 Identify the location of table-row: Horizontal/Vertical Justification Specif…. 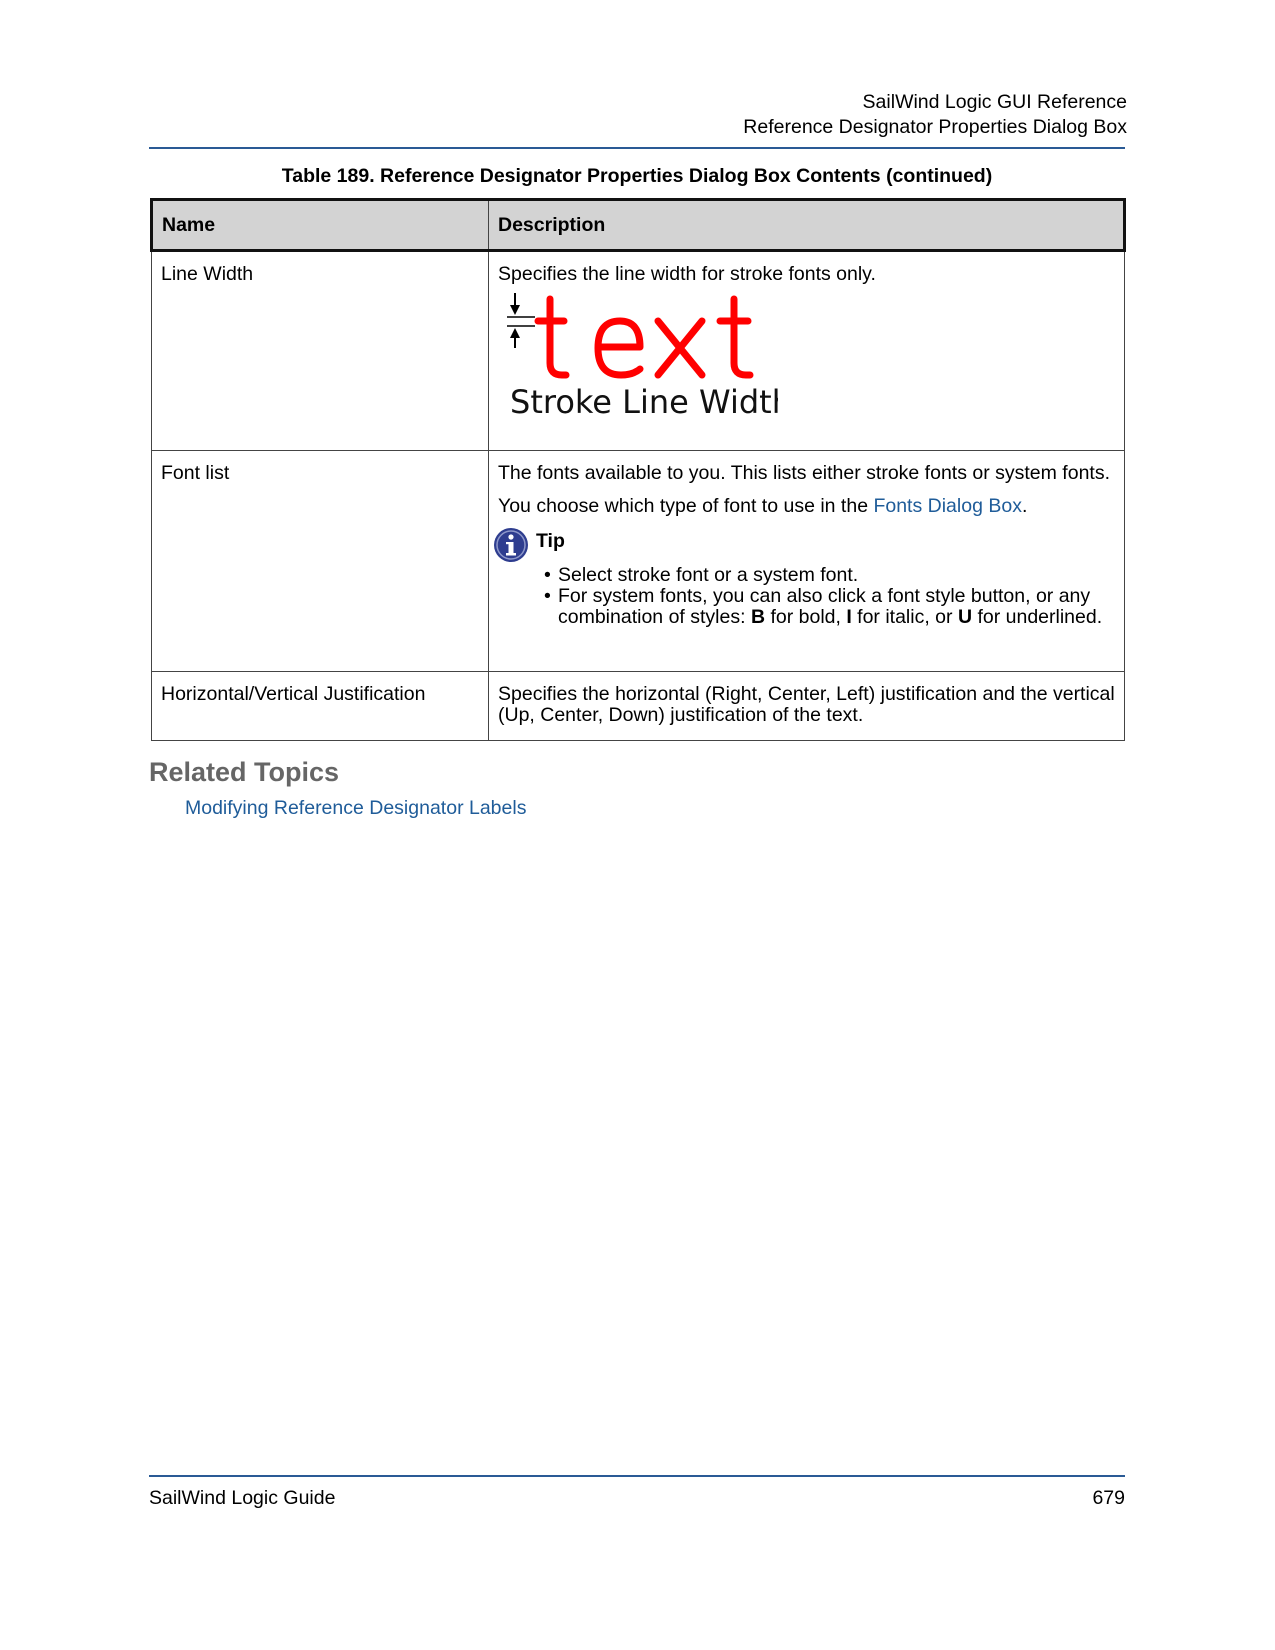
(638, 706).